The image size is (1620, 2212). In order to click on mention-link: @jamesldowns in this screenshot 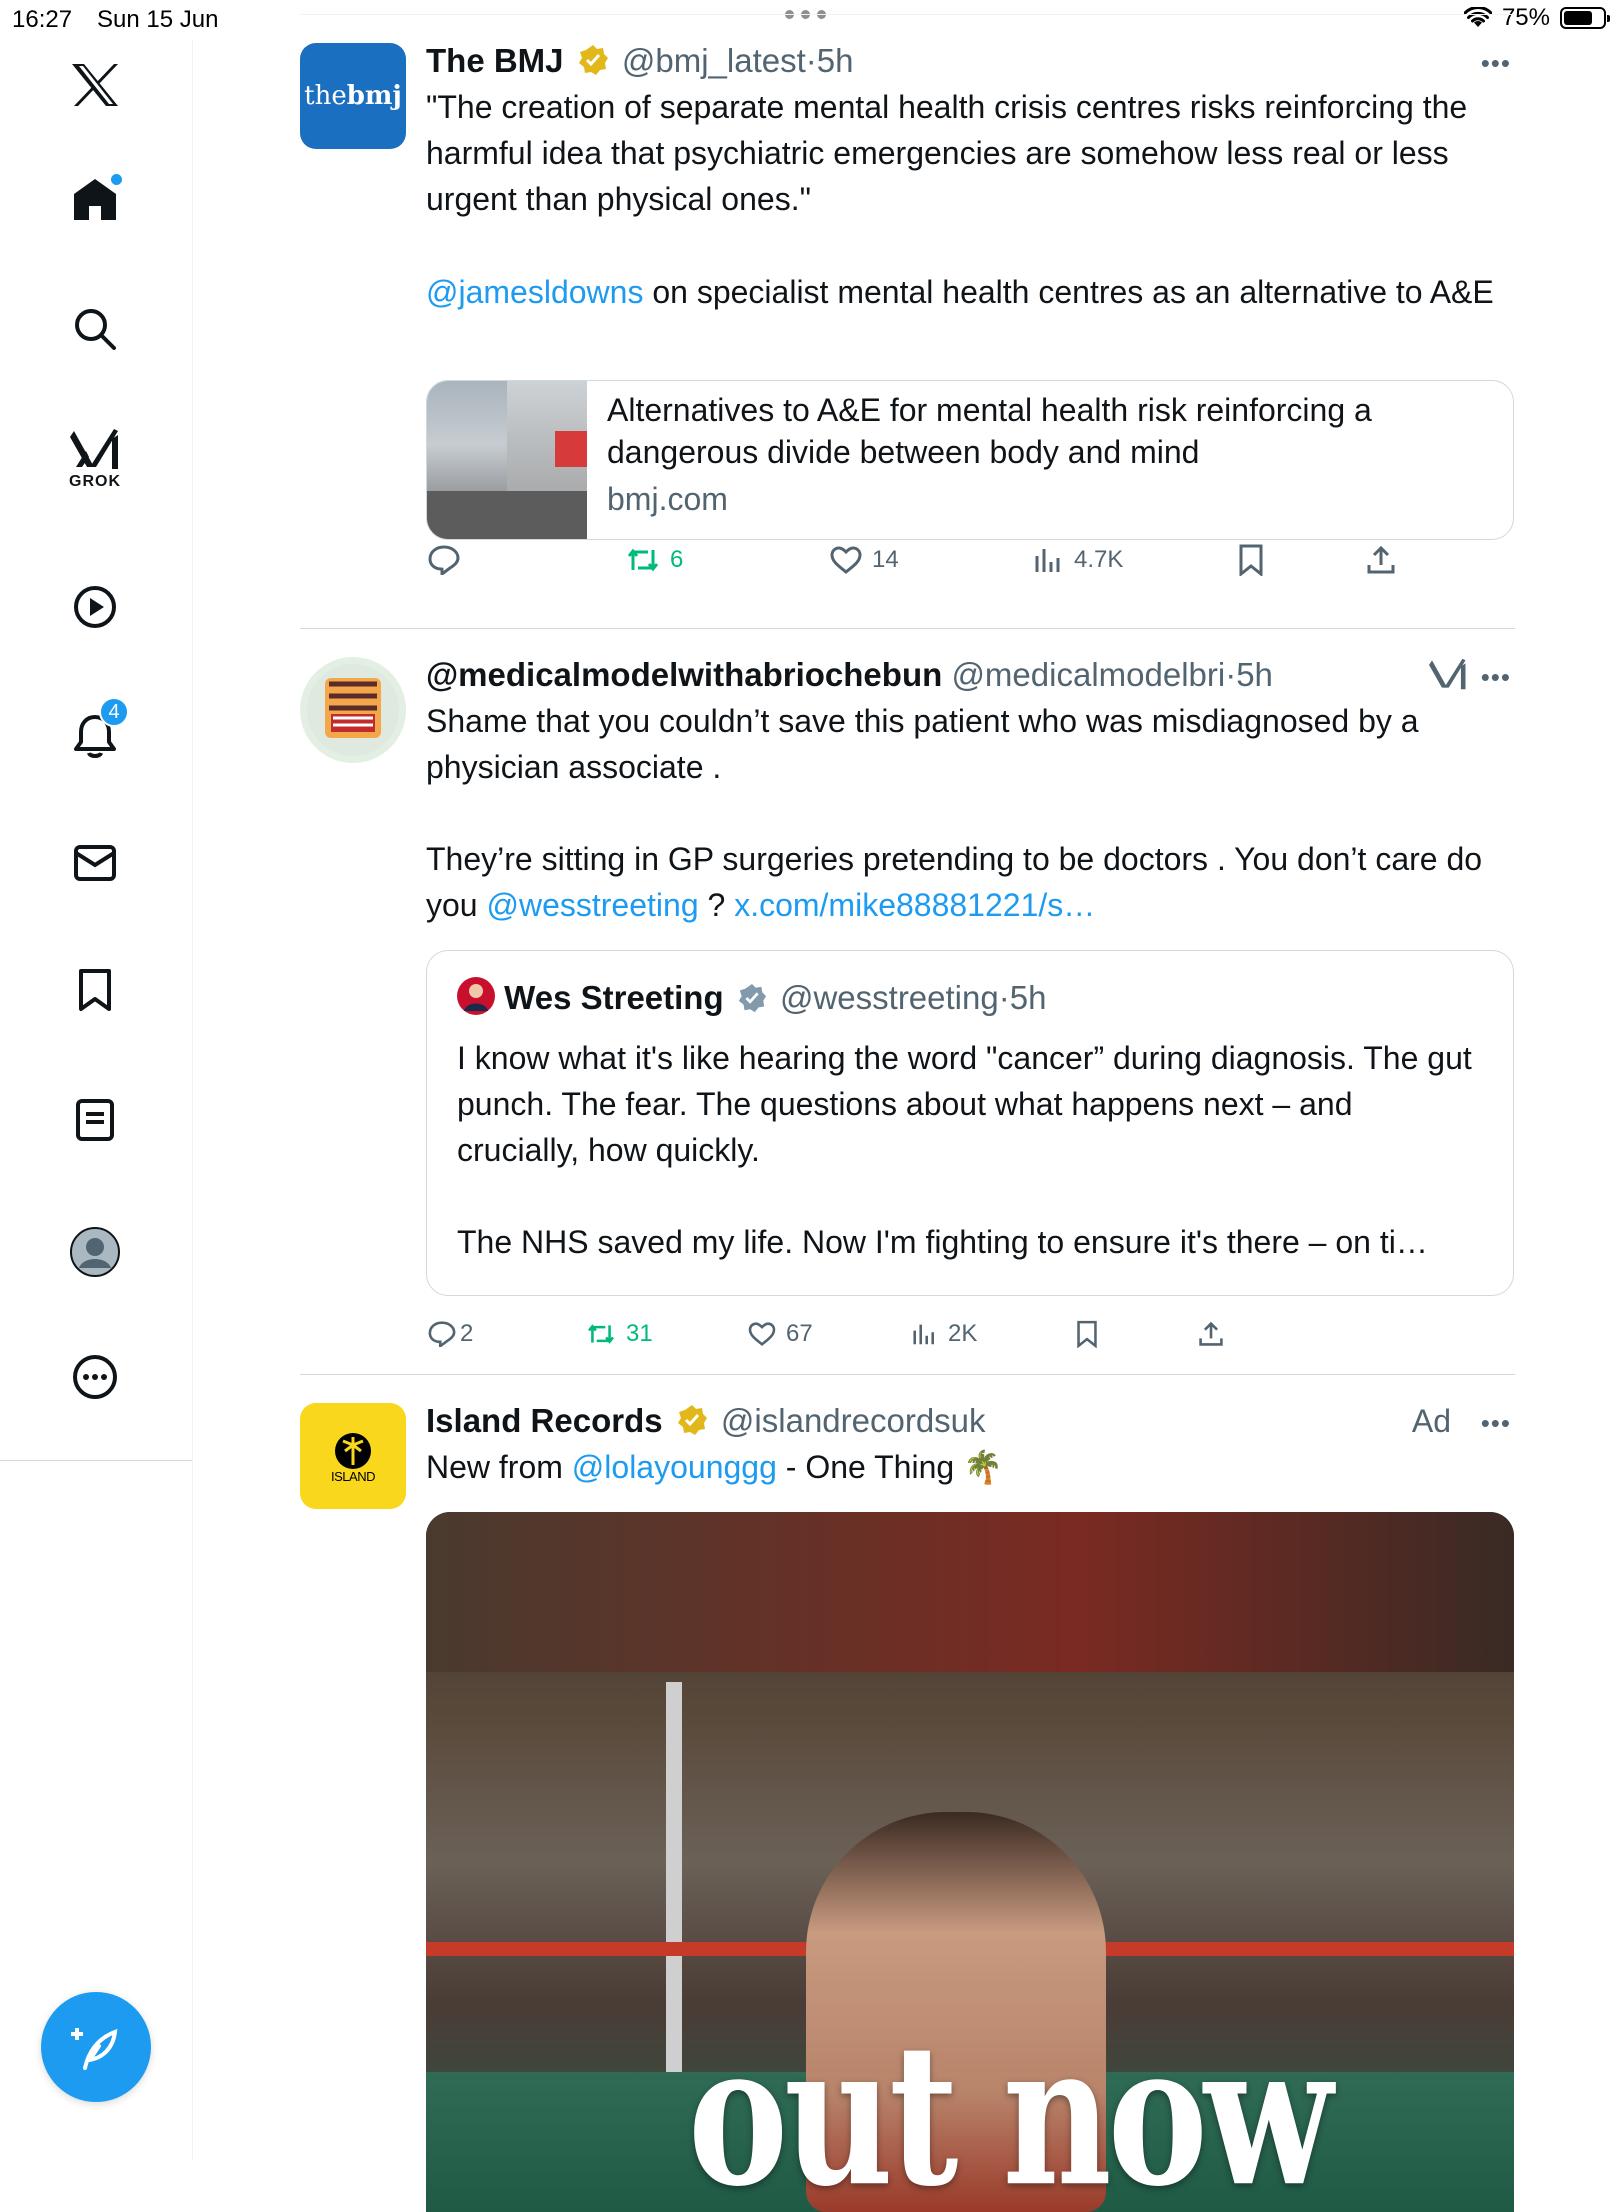, I will do `click(534, 292)`.